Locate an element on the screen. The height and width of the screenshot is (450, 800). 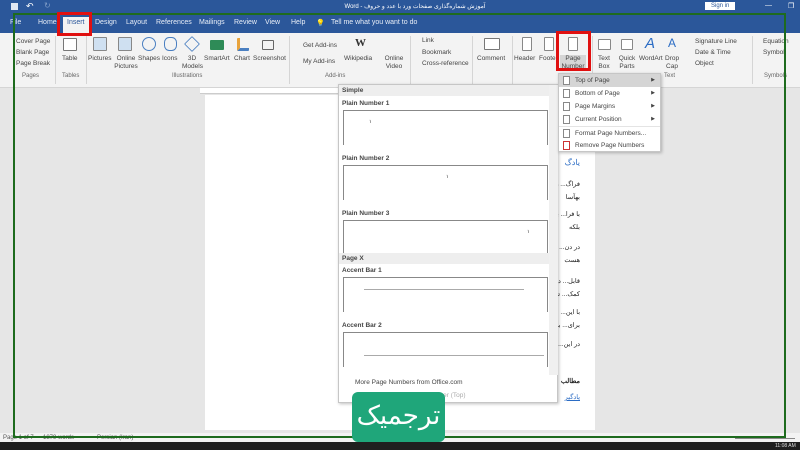
save-icon is located at coordinates (14, 6).